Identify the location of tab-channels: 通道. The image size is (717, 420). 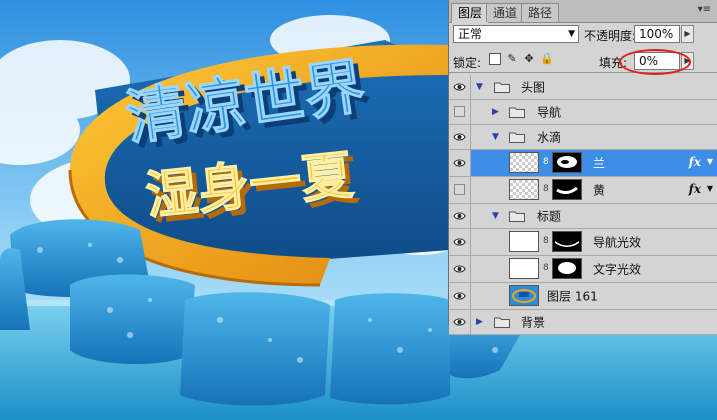
(505, 12).